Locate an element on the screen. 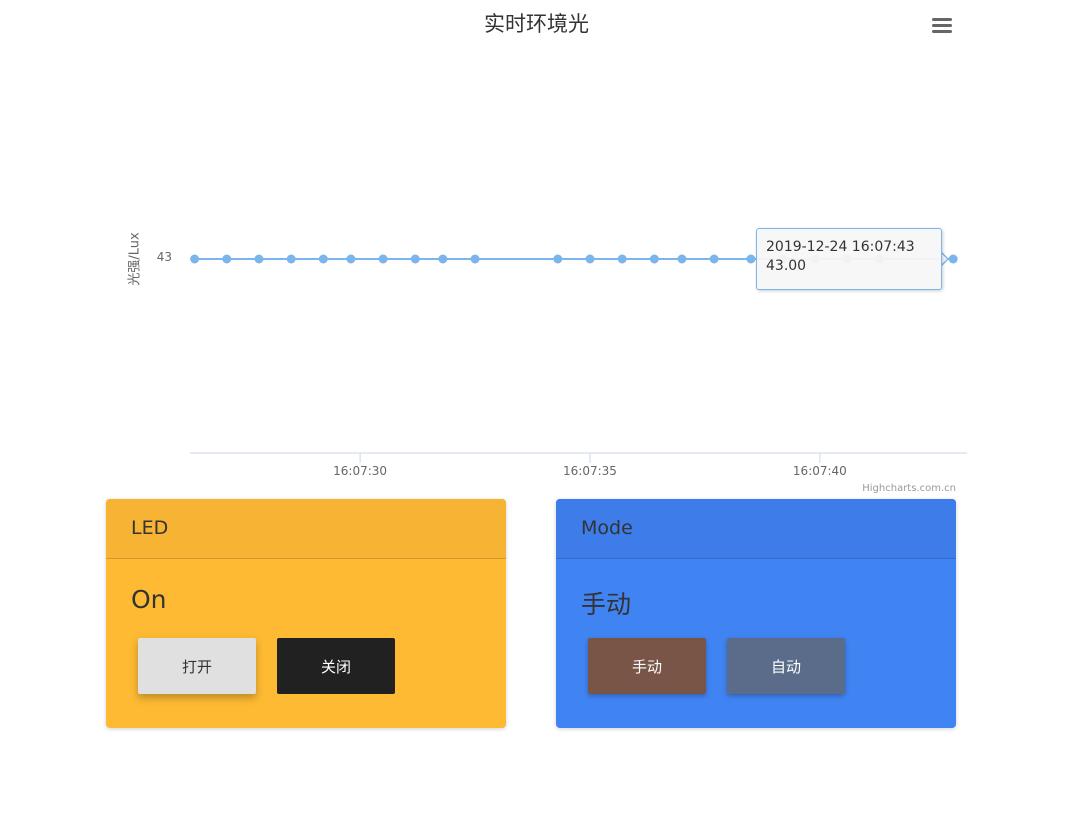 The width and height of the screenshot is (1073, 814). chart-credits: Highcharts.com.cn is located at coordinates (878, 488).